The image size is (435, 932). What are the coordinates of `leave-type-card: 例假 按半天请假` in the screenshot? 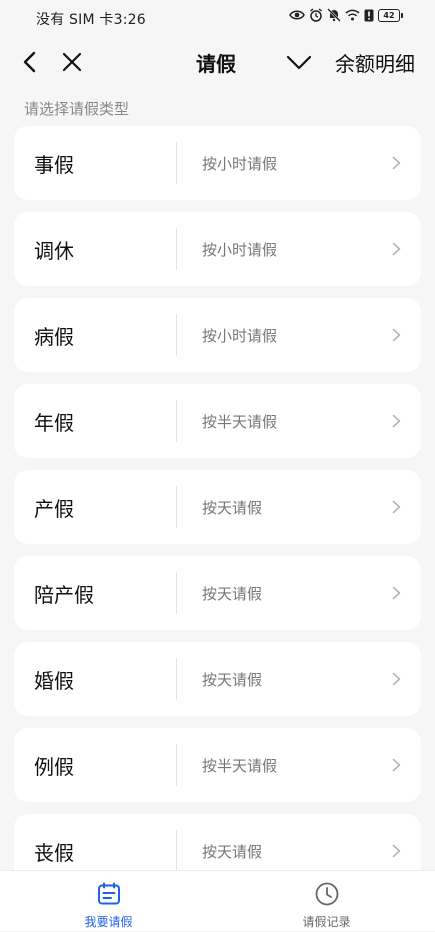 It's located at (217, 765).